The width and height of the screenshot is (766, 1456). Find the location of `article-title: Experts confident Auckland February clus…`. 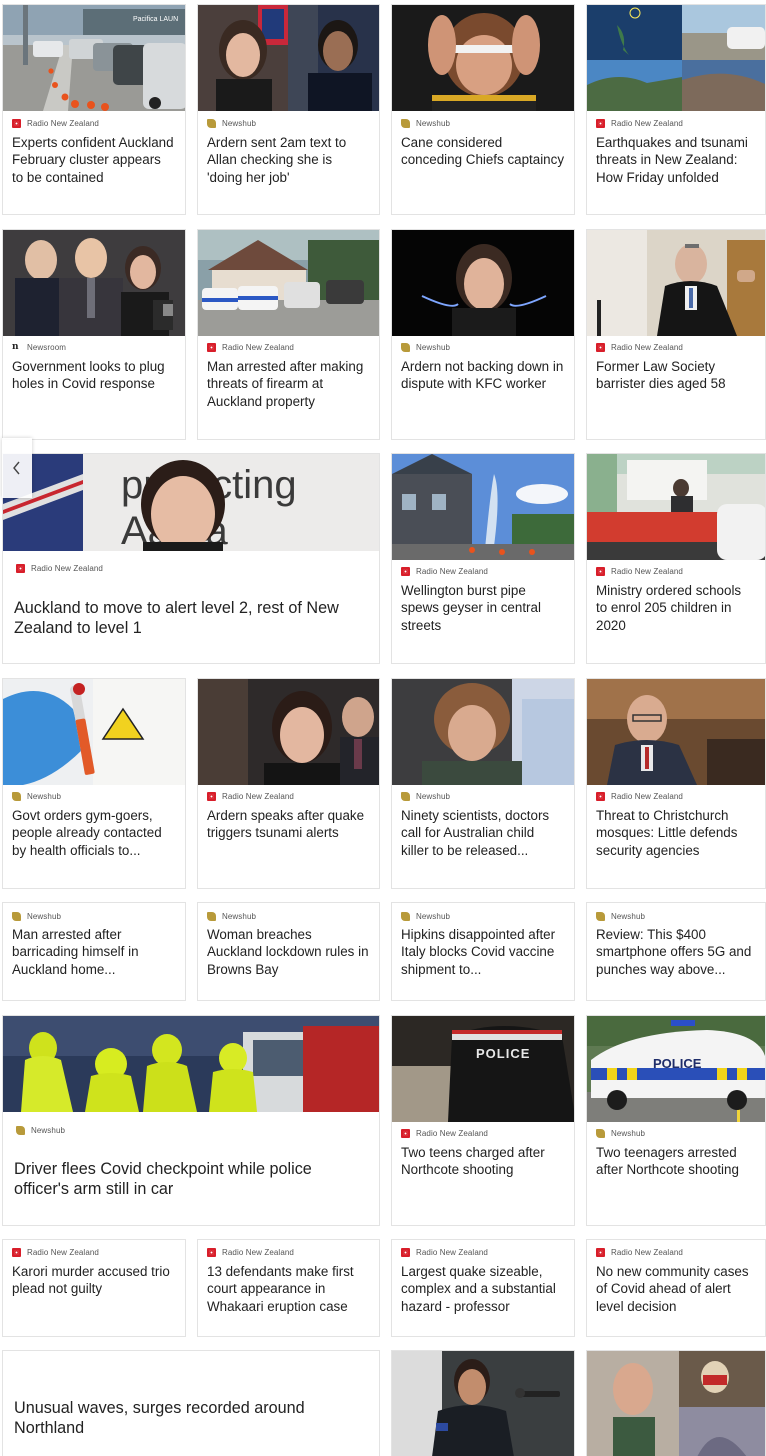

article-title: Experts confident Auckland February clus… is located at coordinates (93, 160).